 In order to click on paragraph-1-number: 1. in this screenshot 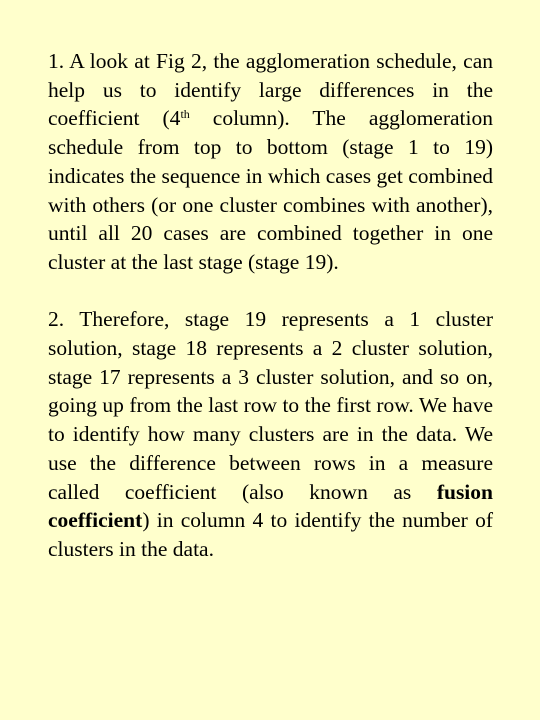, I will do `click(56, 61)`.